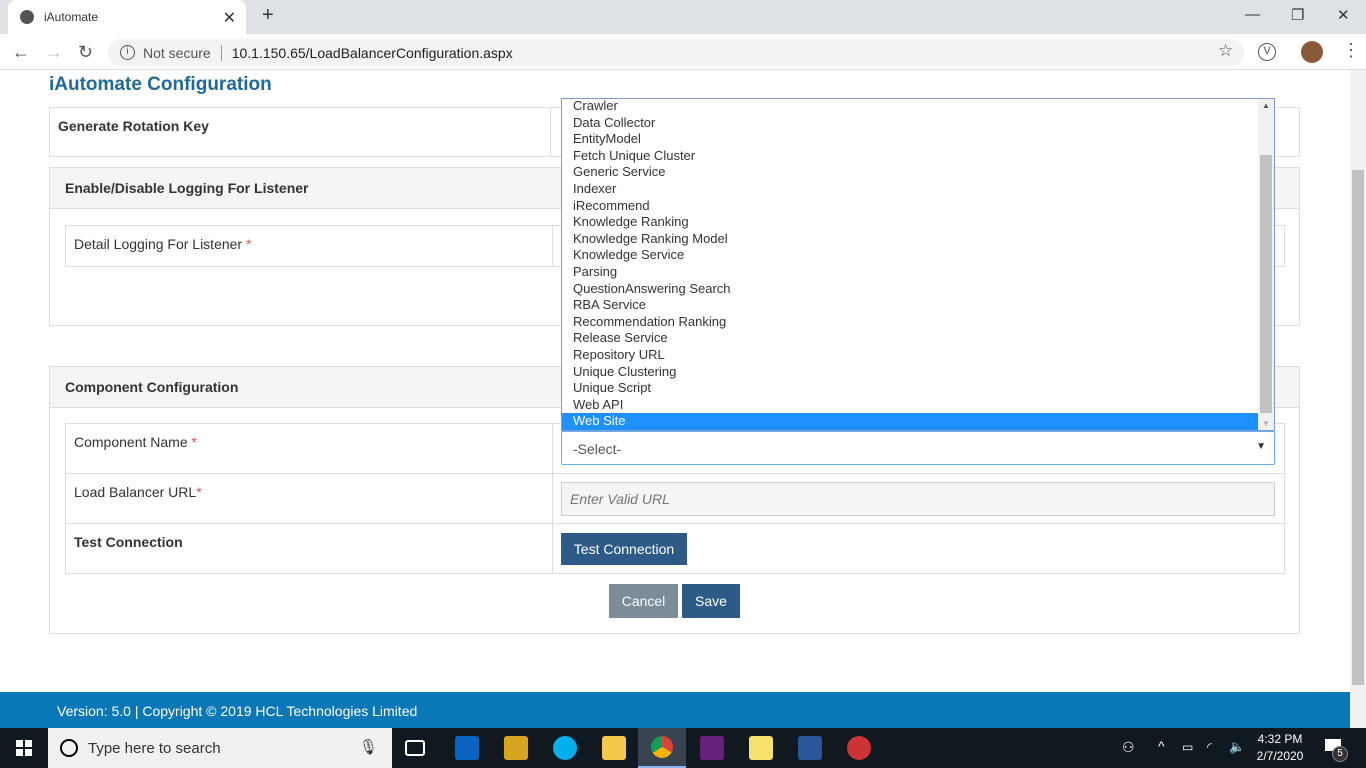 This screenshot has height=768, width=1366. What do you see at coordinates (1209, 747) in the screenshot?
I see `wifi-icon: ◜` at bounding box center [1209, 747].